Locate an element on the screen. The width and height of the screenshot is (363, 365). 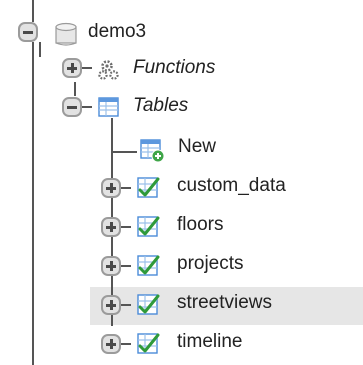
gears-icon is located at coordinates (109, 70).